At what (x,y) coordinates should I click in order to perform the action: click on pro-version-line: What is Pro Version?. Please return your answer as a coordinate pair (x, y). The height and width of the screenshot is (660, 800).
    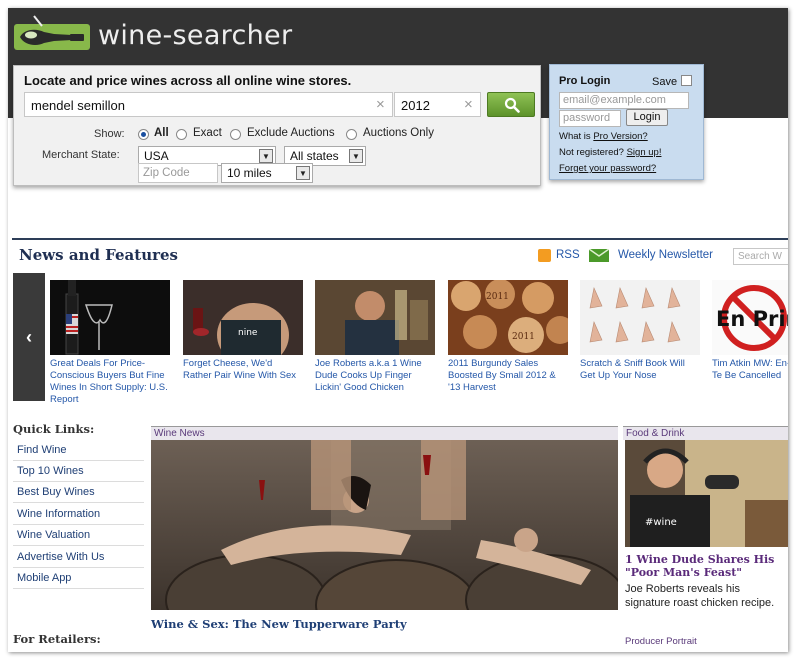
    Looking at the image, I should click on (603, 136).